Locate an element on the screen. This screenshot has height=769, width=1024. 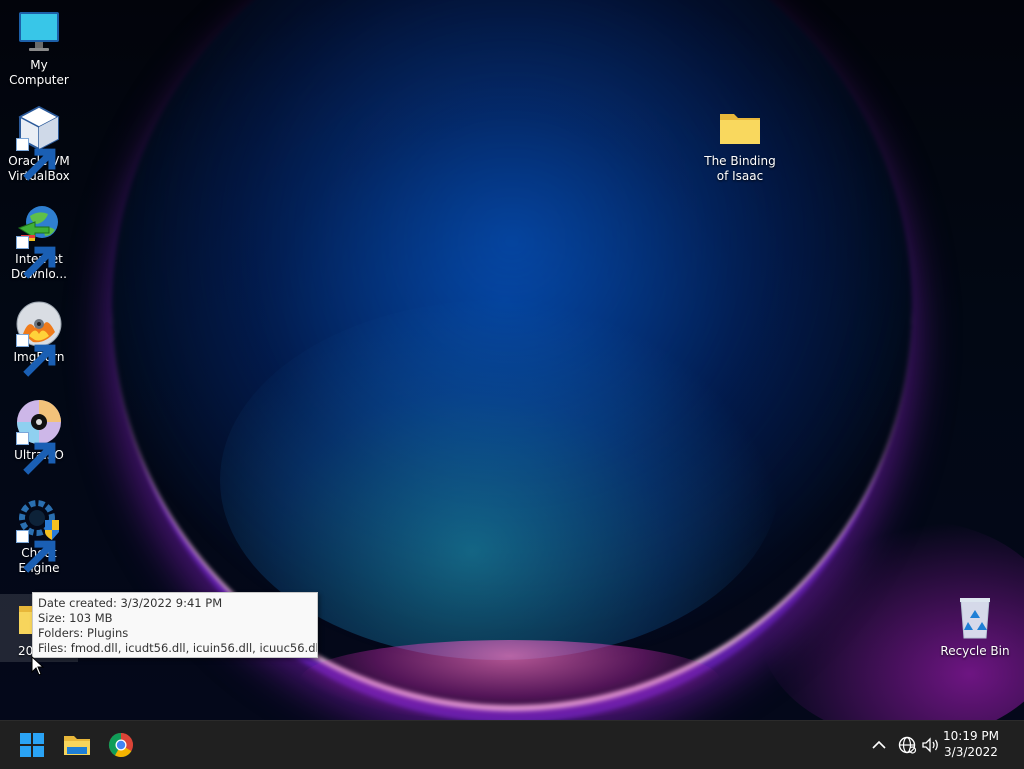
desktop-icon-label: My Computer is located at coordinates (39, 72).